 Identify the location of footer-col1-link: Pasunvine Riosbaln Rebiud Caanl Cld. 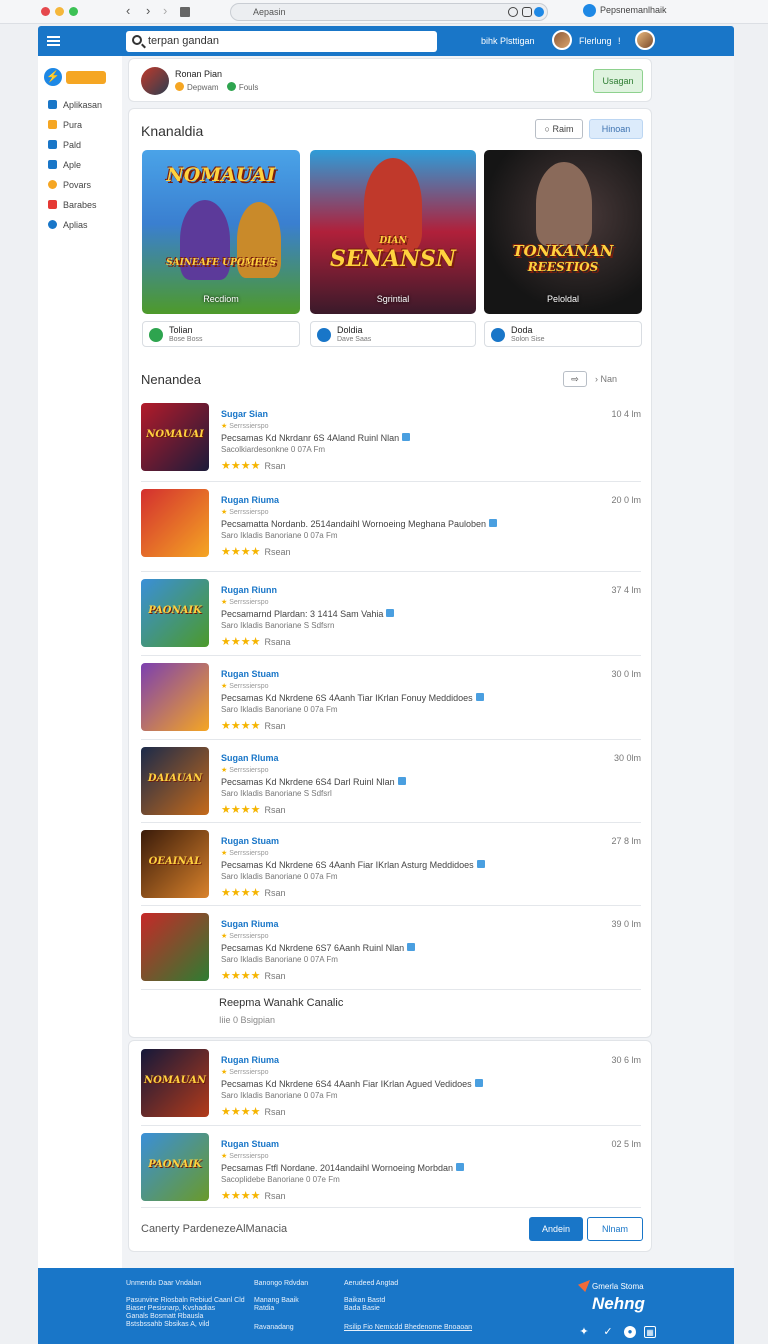
(185, 1300).